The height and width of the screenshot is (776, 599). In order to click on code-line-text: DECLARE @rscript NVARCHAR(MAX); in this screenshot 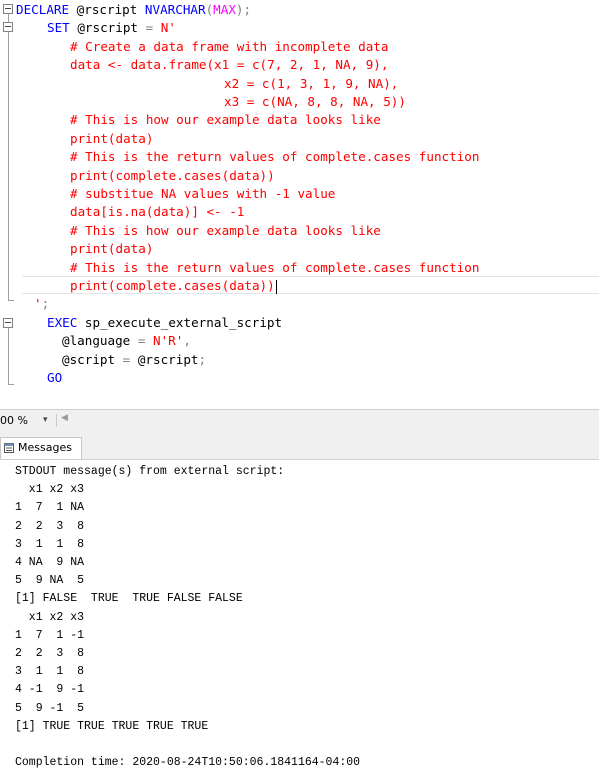, I will do `click(133, 10)`.